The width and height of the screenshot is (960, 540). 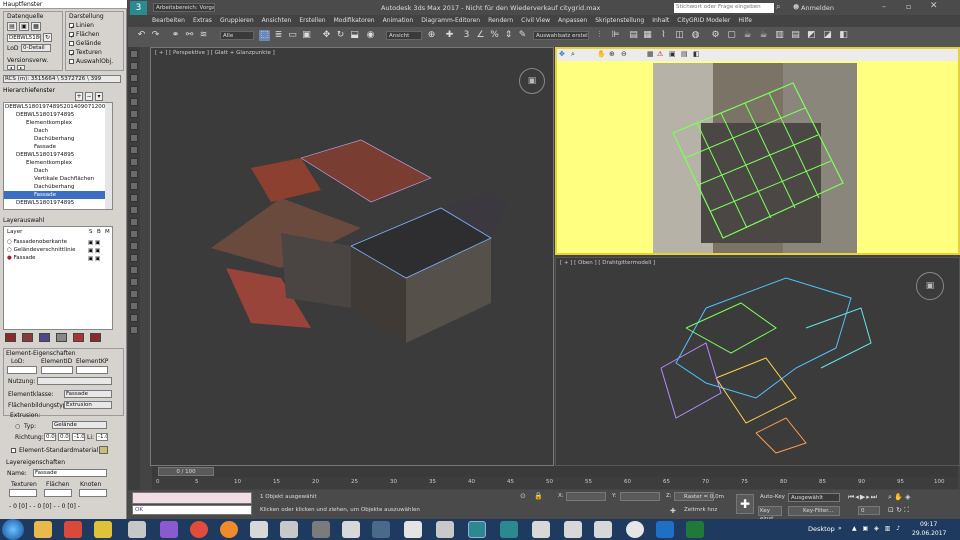 What do you see at coordinates (175, 35) in the screenshot?
I see `link-icon: ⚭` at bounding box center [175, 35].